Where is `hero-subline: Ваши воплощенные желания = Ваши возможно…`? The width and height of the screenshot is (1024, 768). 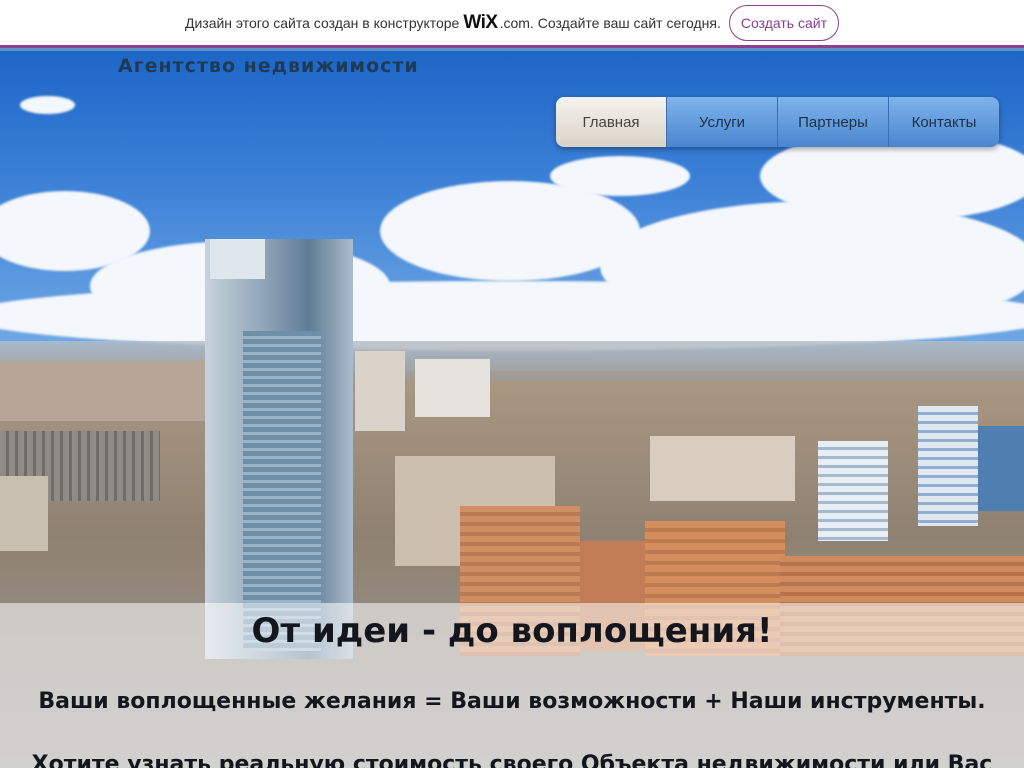
hero-subline: Ваши воплощенные желания = Ваши возможно… is located at coordinates (512, 701).